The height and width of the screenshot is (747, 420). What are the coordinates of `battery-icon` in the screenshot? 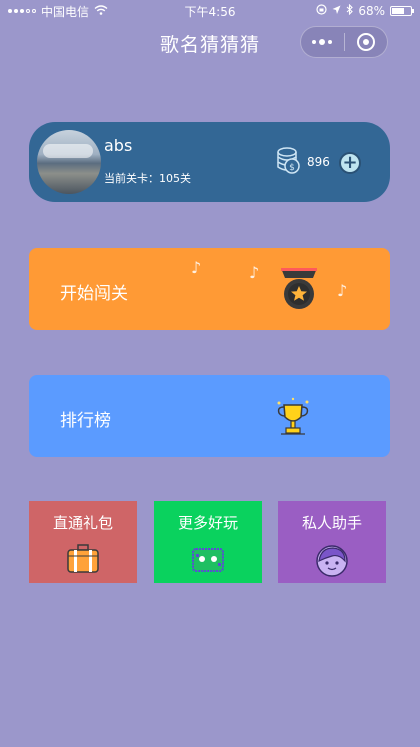 It's located at (402, 11).